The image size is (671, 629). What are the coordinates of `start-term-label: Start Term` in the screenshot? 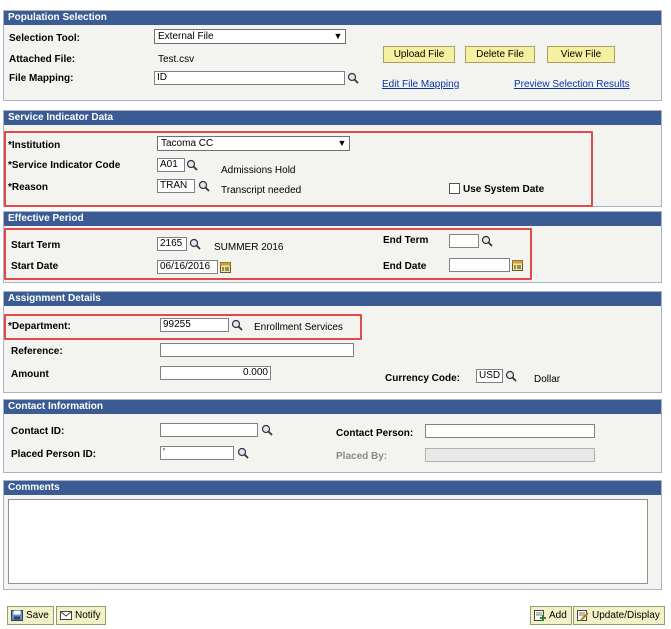 It's located at (36, 245).